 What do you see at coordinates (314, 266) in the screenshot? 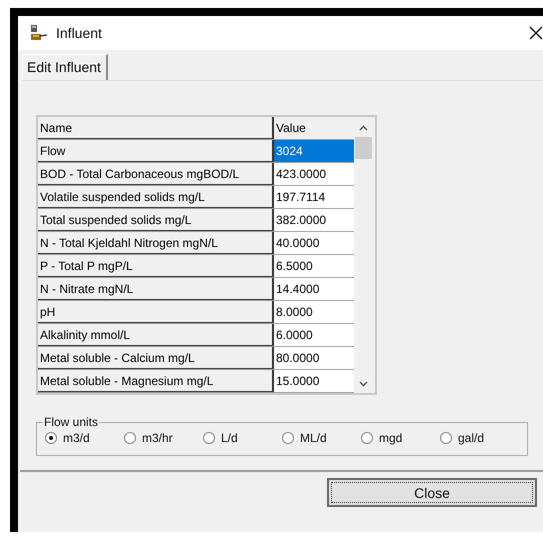
I see `table-cell: 6.5000` at bounding box center [314, 266].